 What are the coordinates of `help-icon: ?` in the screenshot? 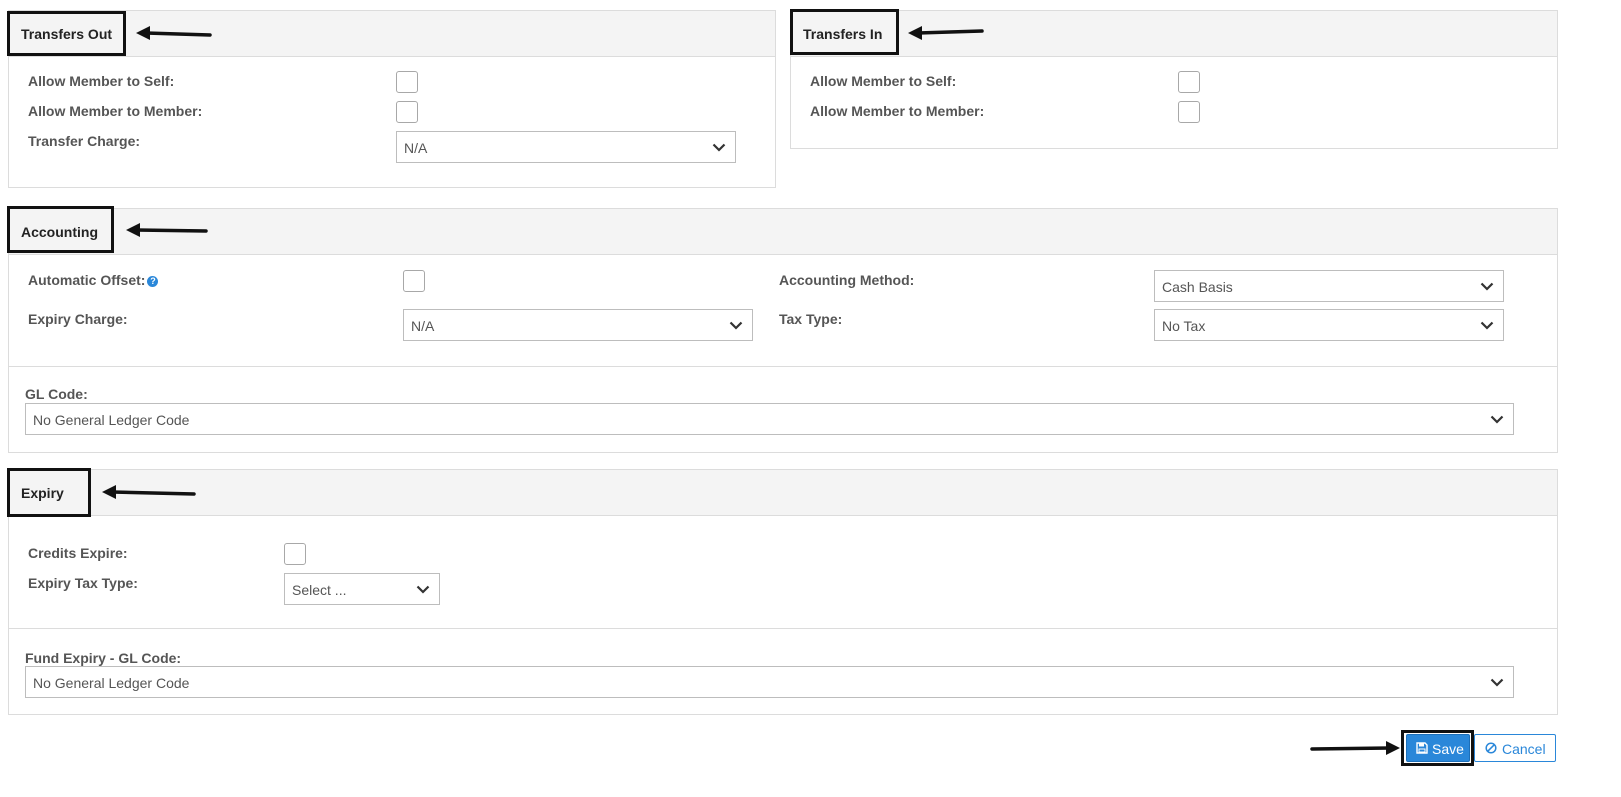 It's located at (153, 281).